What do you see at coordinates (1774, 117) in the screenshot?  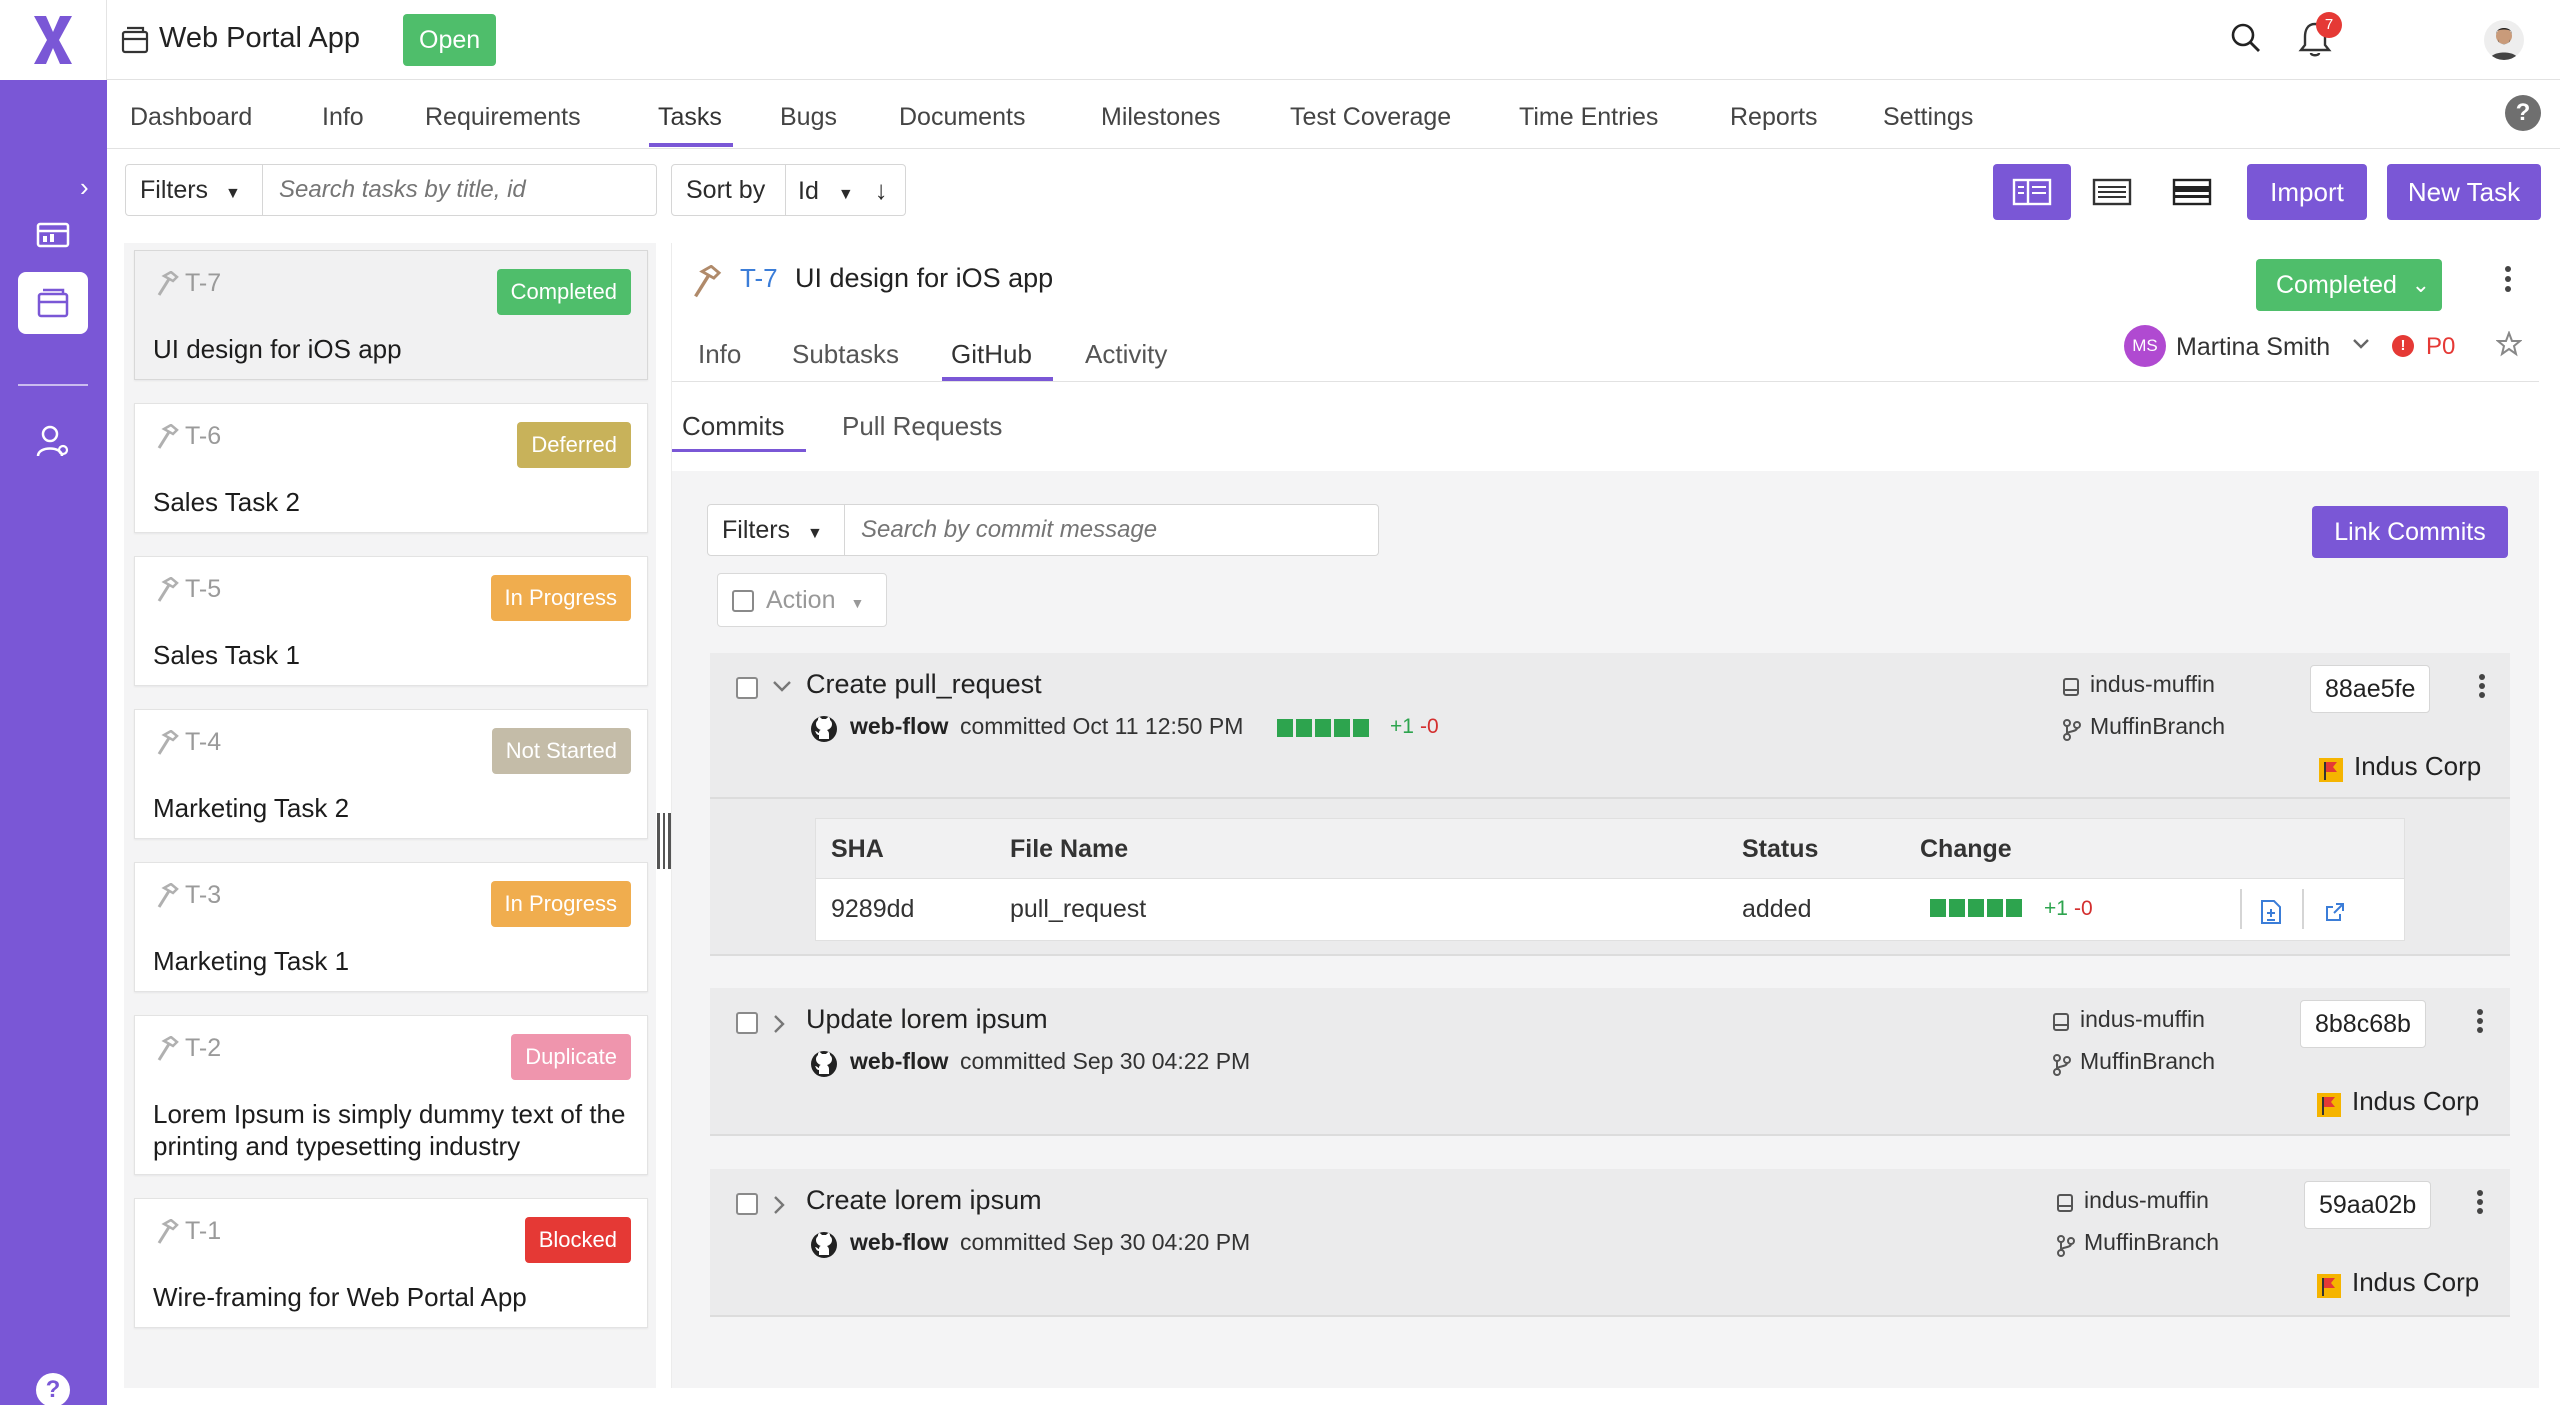 I see `nav-tab-reports: Reports` at bounding box center [1774, 117].